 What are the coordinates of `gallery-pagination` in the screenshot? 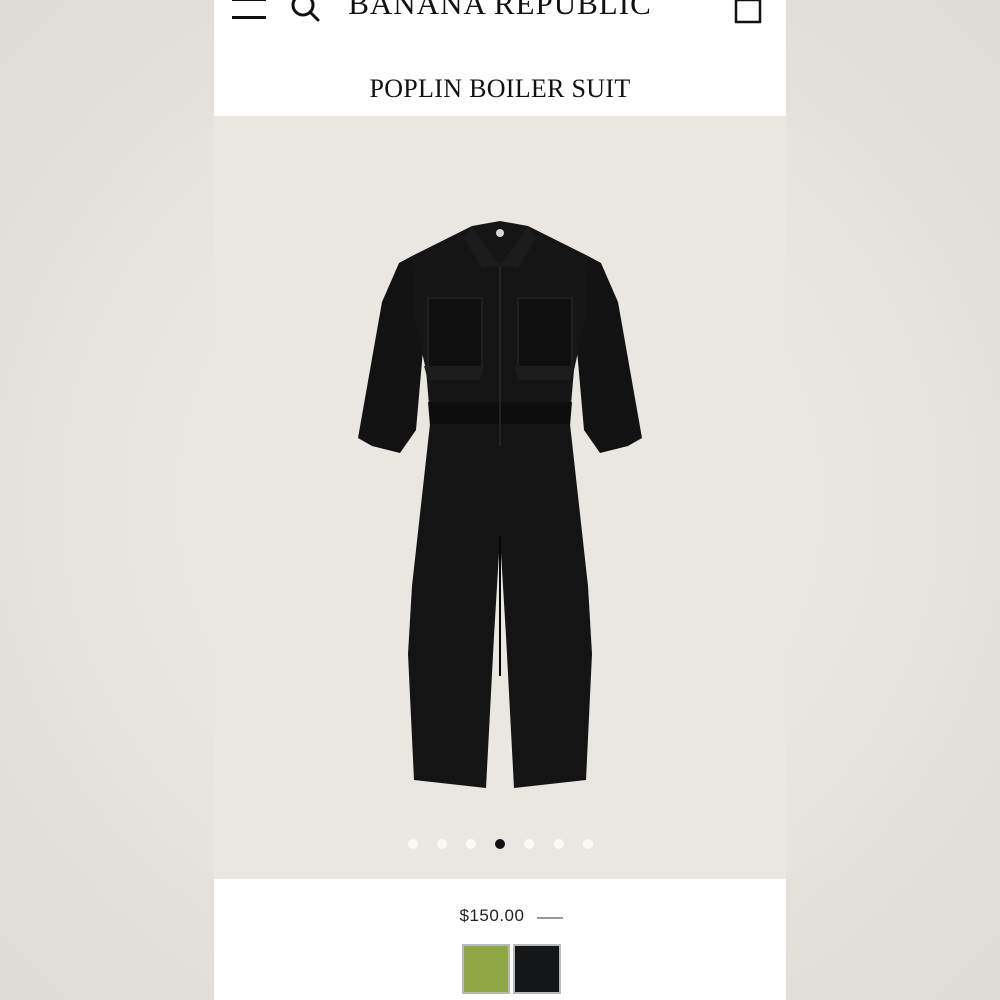 It's located at (500, 844).